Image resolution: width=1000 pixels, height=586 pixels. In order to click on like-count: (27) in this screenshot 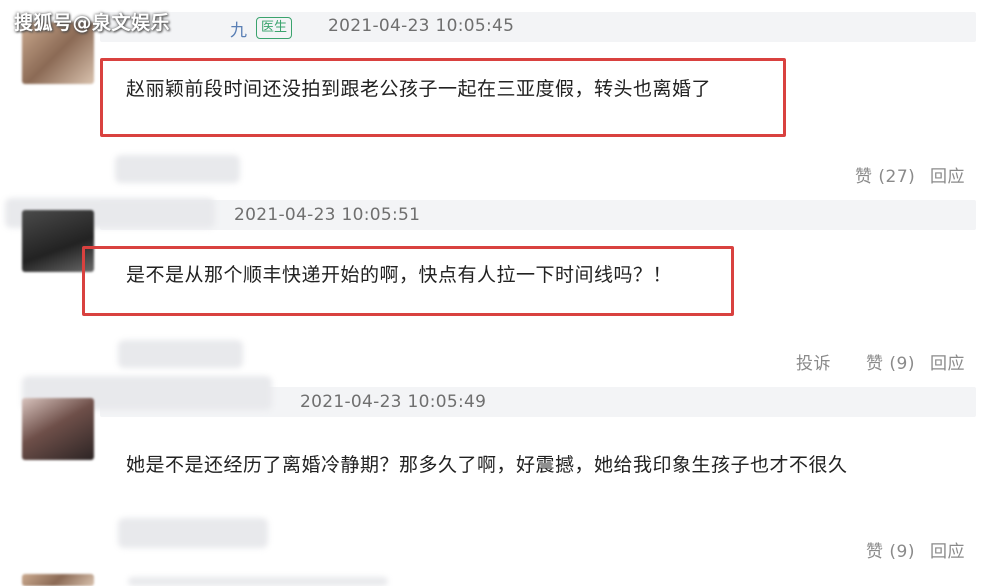, I will do `click(897, 177)`.